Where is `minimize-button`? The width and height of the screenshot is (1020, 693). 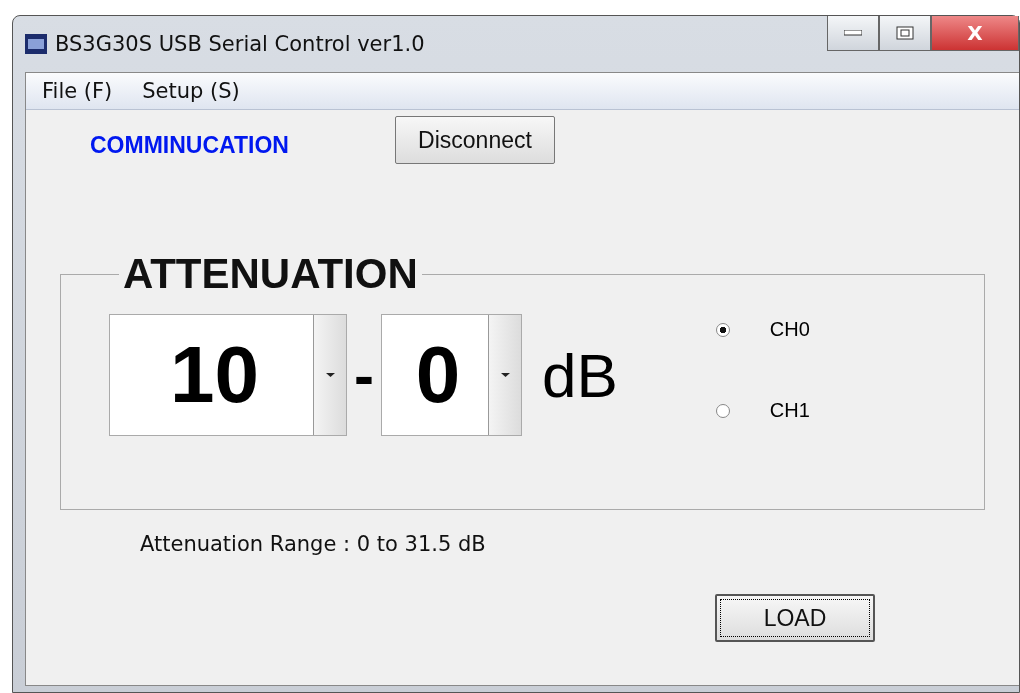
minimize-button is located at coordinates (853, 33).